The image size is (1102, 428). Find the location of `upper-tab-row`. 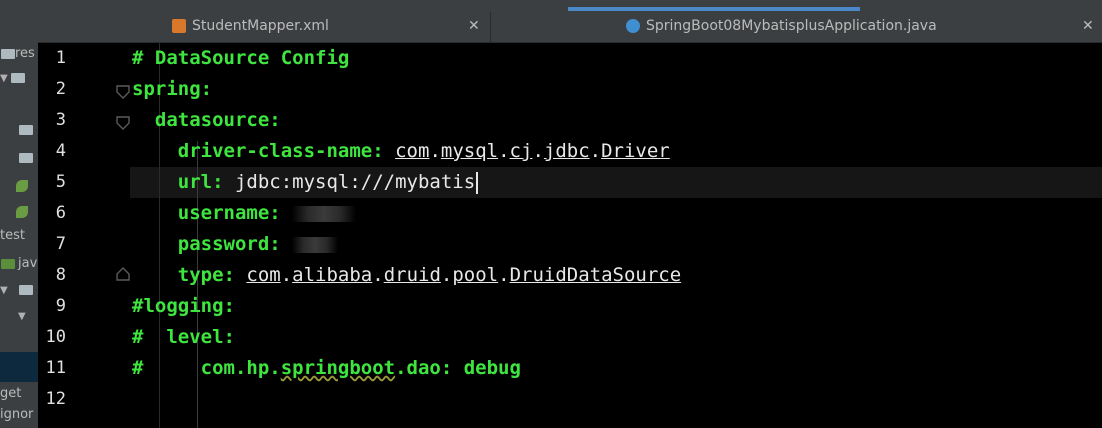

upper-tab-row is located at coordinates (570, 6).